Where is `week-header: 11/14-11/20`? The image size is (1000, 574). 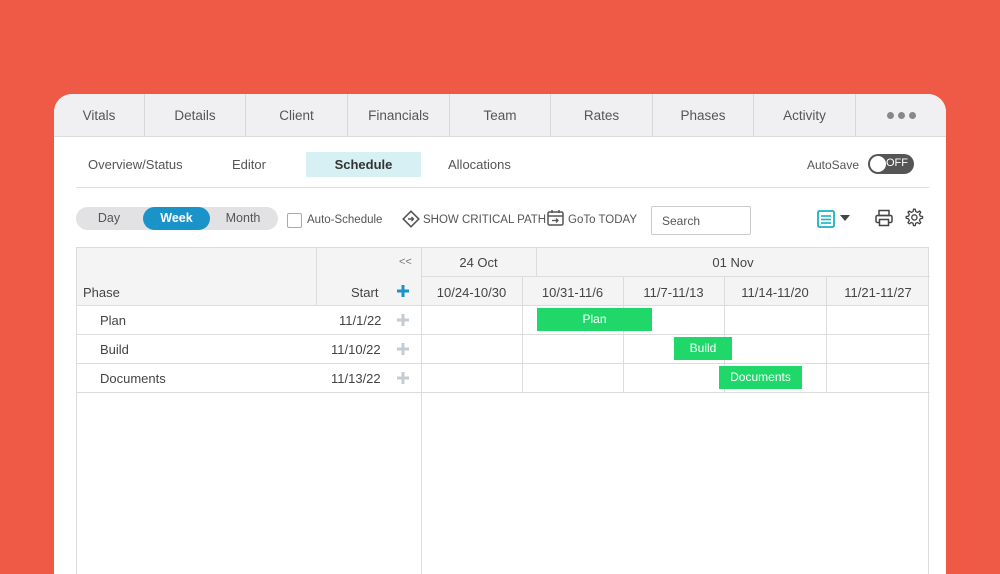 week-header: 11/14-11/20 is located at coordinates (775, 292).